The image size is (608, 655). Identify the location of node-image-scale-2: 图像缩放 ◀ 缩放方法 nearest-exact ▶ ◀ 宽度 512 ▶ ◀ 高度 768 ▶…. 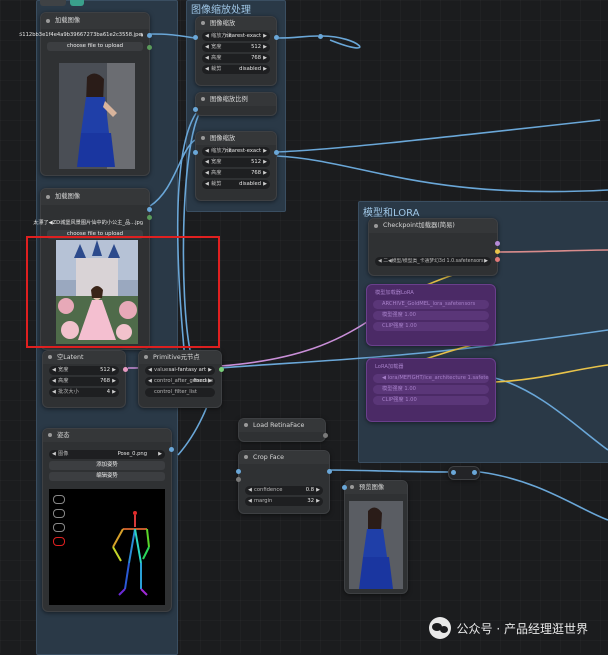
(236, 166).